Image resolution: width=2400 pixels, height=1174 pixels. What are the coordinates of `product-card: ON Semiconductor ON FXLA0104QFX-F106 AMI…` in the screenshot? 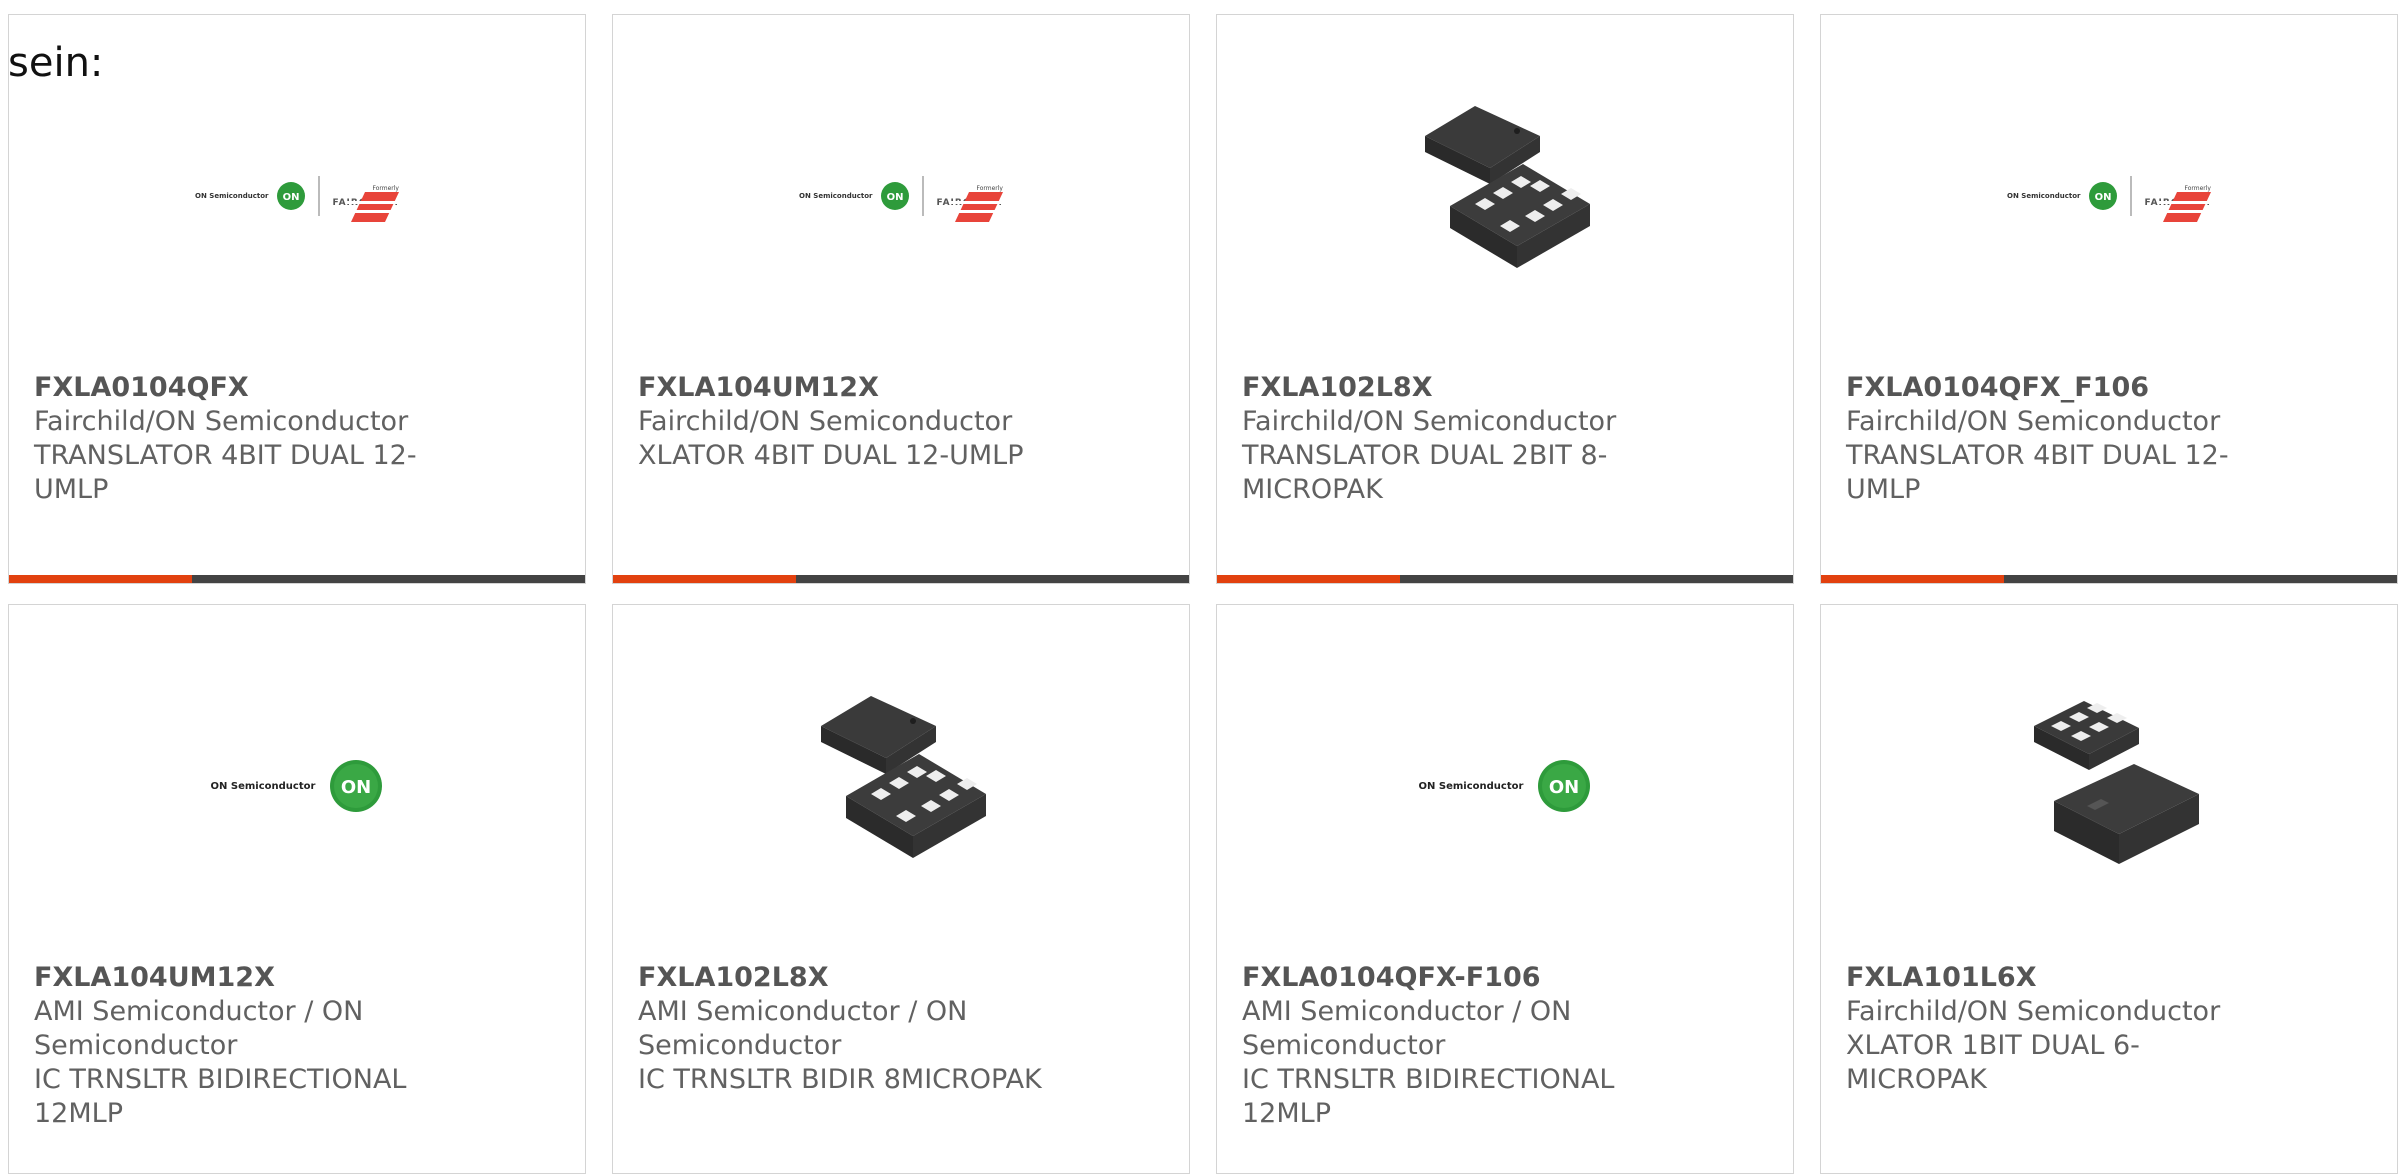 It's located at (1505, 889).